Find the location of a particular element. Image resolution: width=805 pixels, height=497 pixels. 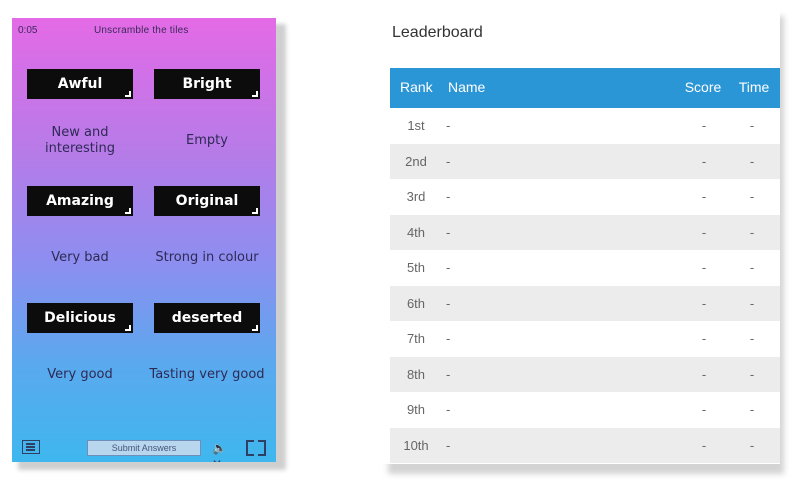

fullscreen-icon is located at coordinates (250, 444).